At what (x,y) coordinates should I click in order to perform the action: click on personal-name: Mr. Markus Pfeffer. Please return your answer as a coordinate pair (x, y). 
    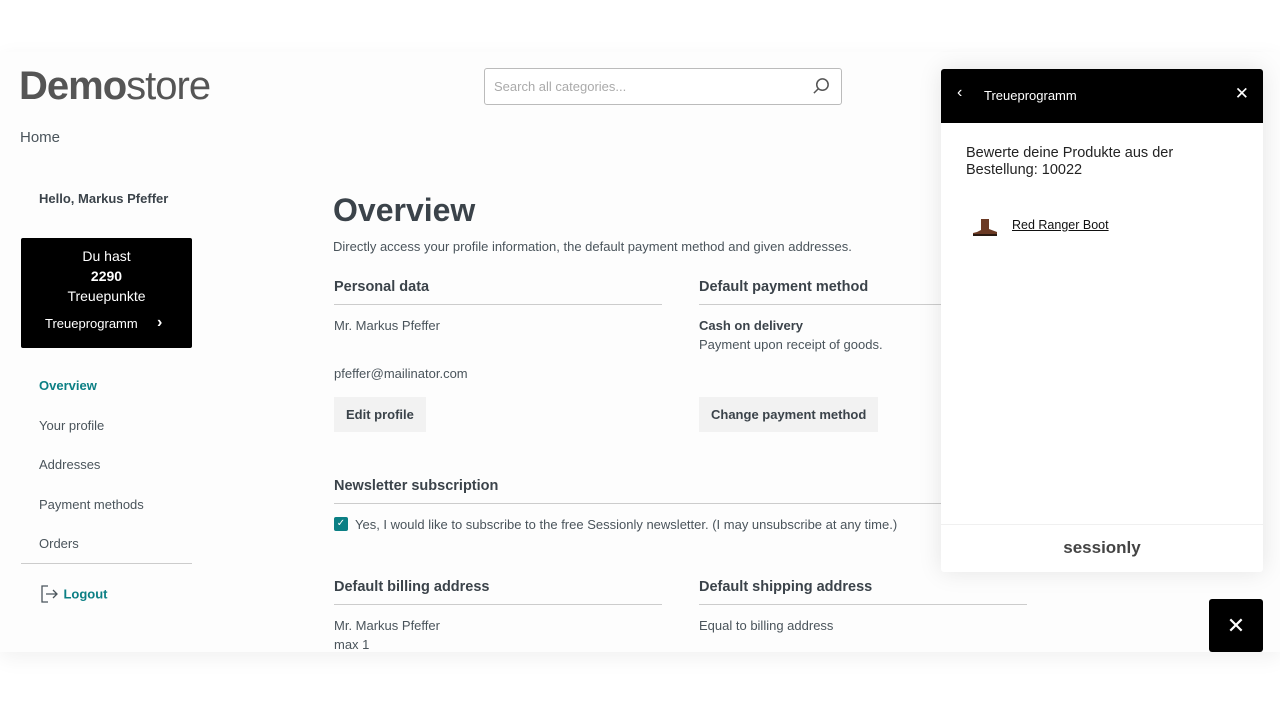
    Looking at the image, I should click on (387, 325).